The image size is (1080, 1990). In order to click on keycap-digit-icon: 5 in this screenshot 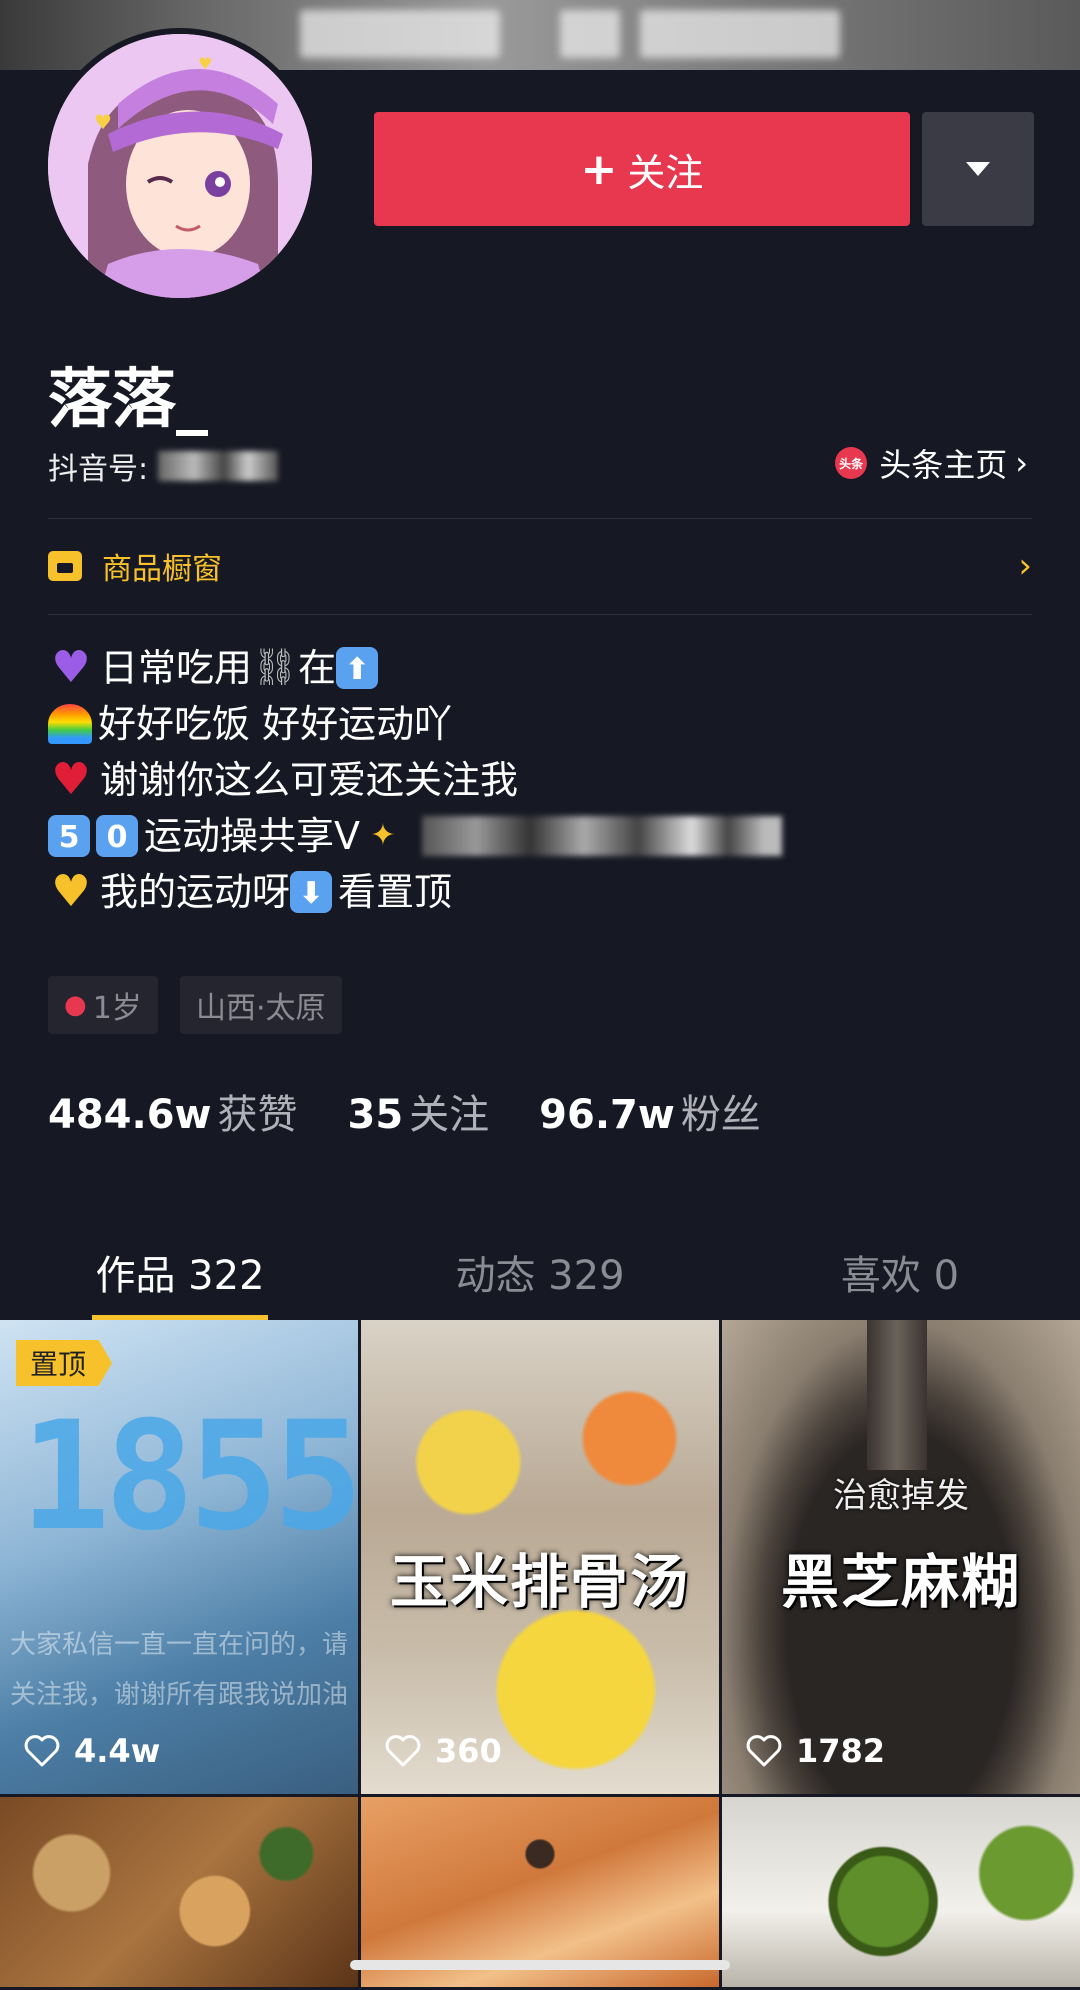, I will do `click(69, 836)`.